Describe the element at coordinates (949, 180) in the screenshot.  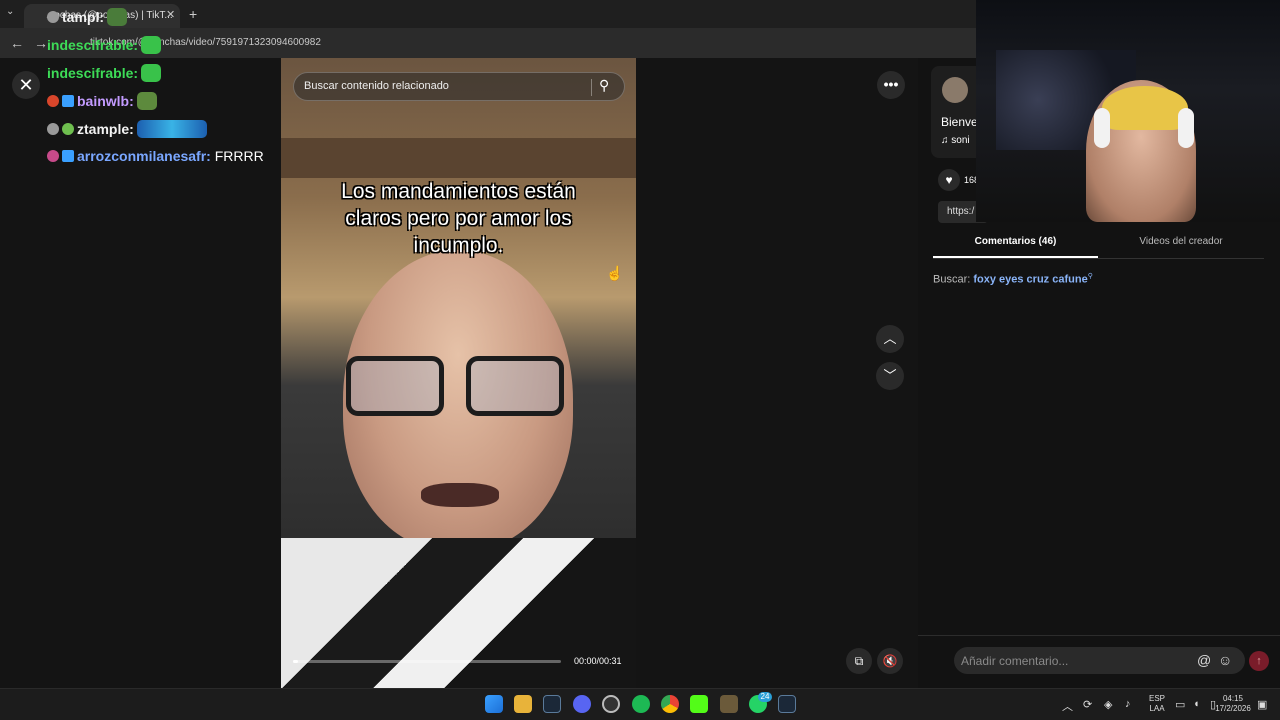
I see `heart-icon: ♥` at that location.